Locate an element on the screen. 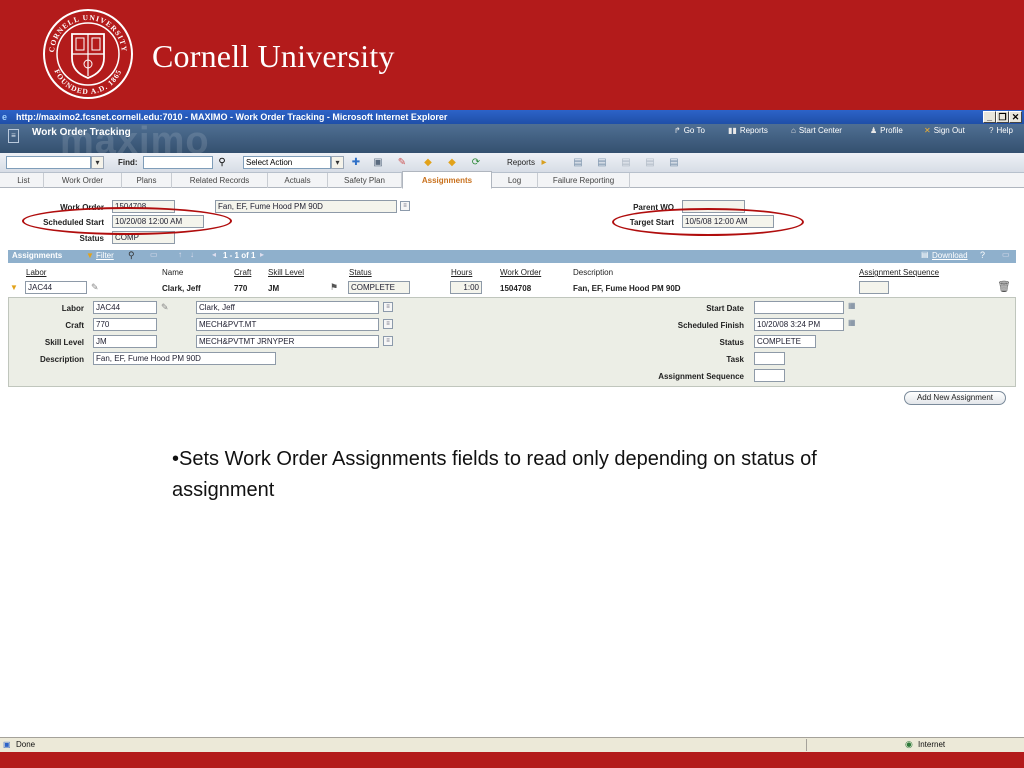 The height and width of the screenshot is (768, 1024). col-assignment-sequence: Assignment Sequence is located at coordinates (899, 272).